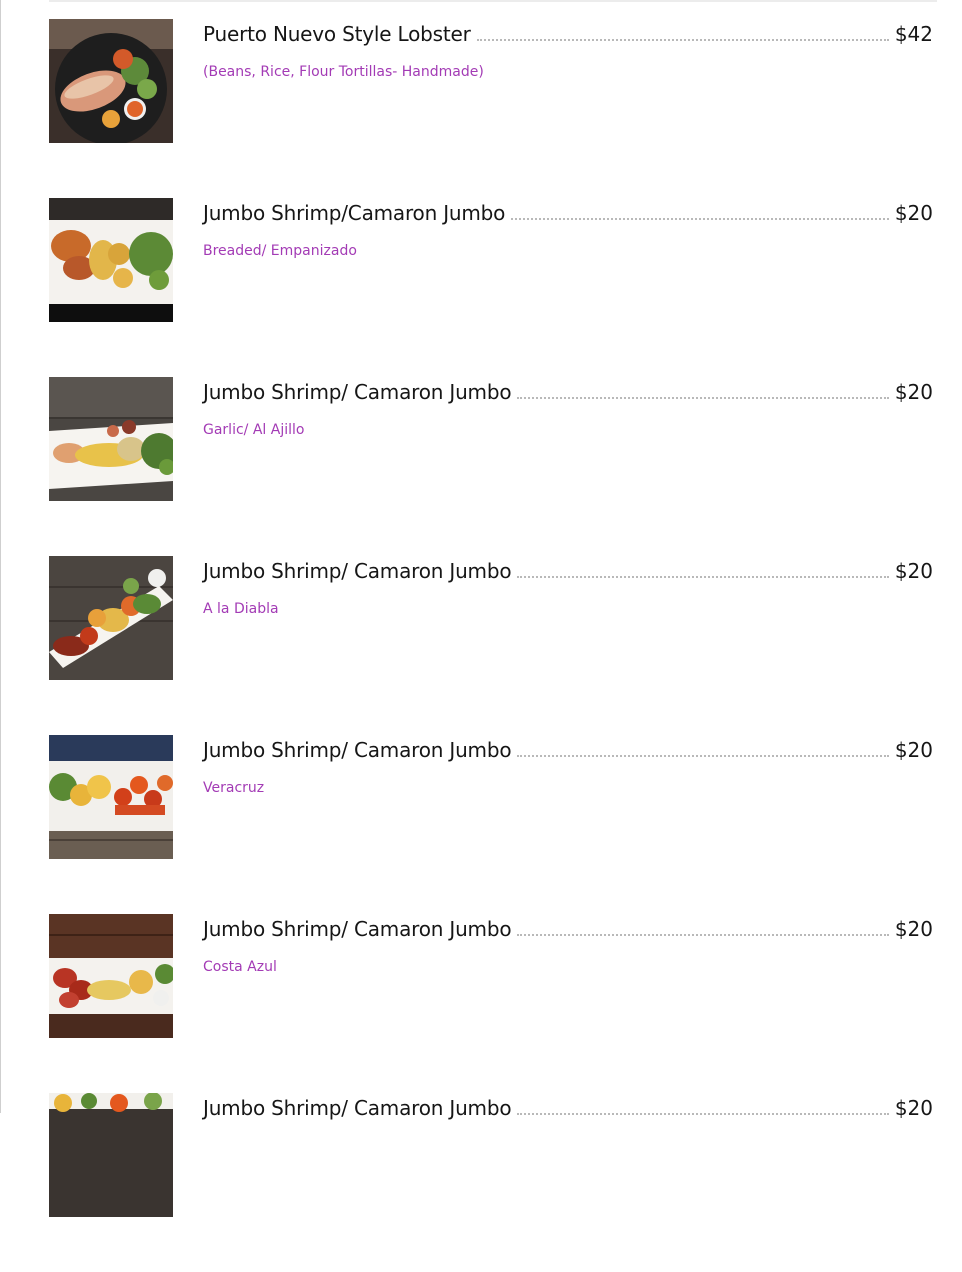  I want to click on shrimp-plate-partial-image, so click(111, 1155).